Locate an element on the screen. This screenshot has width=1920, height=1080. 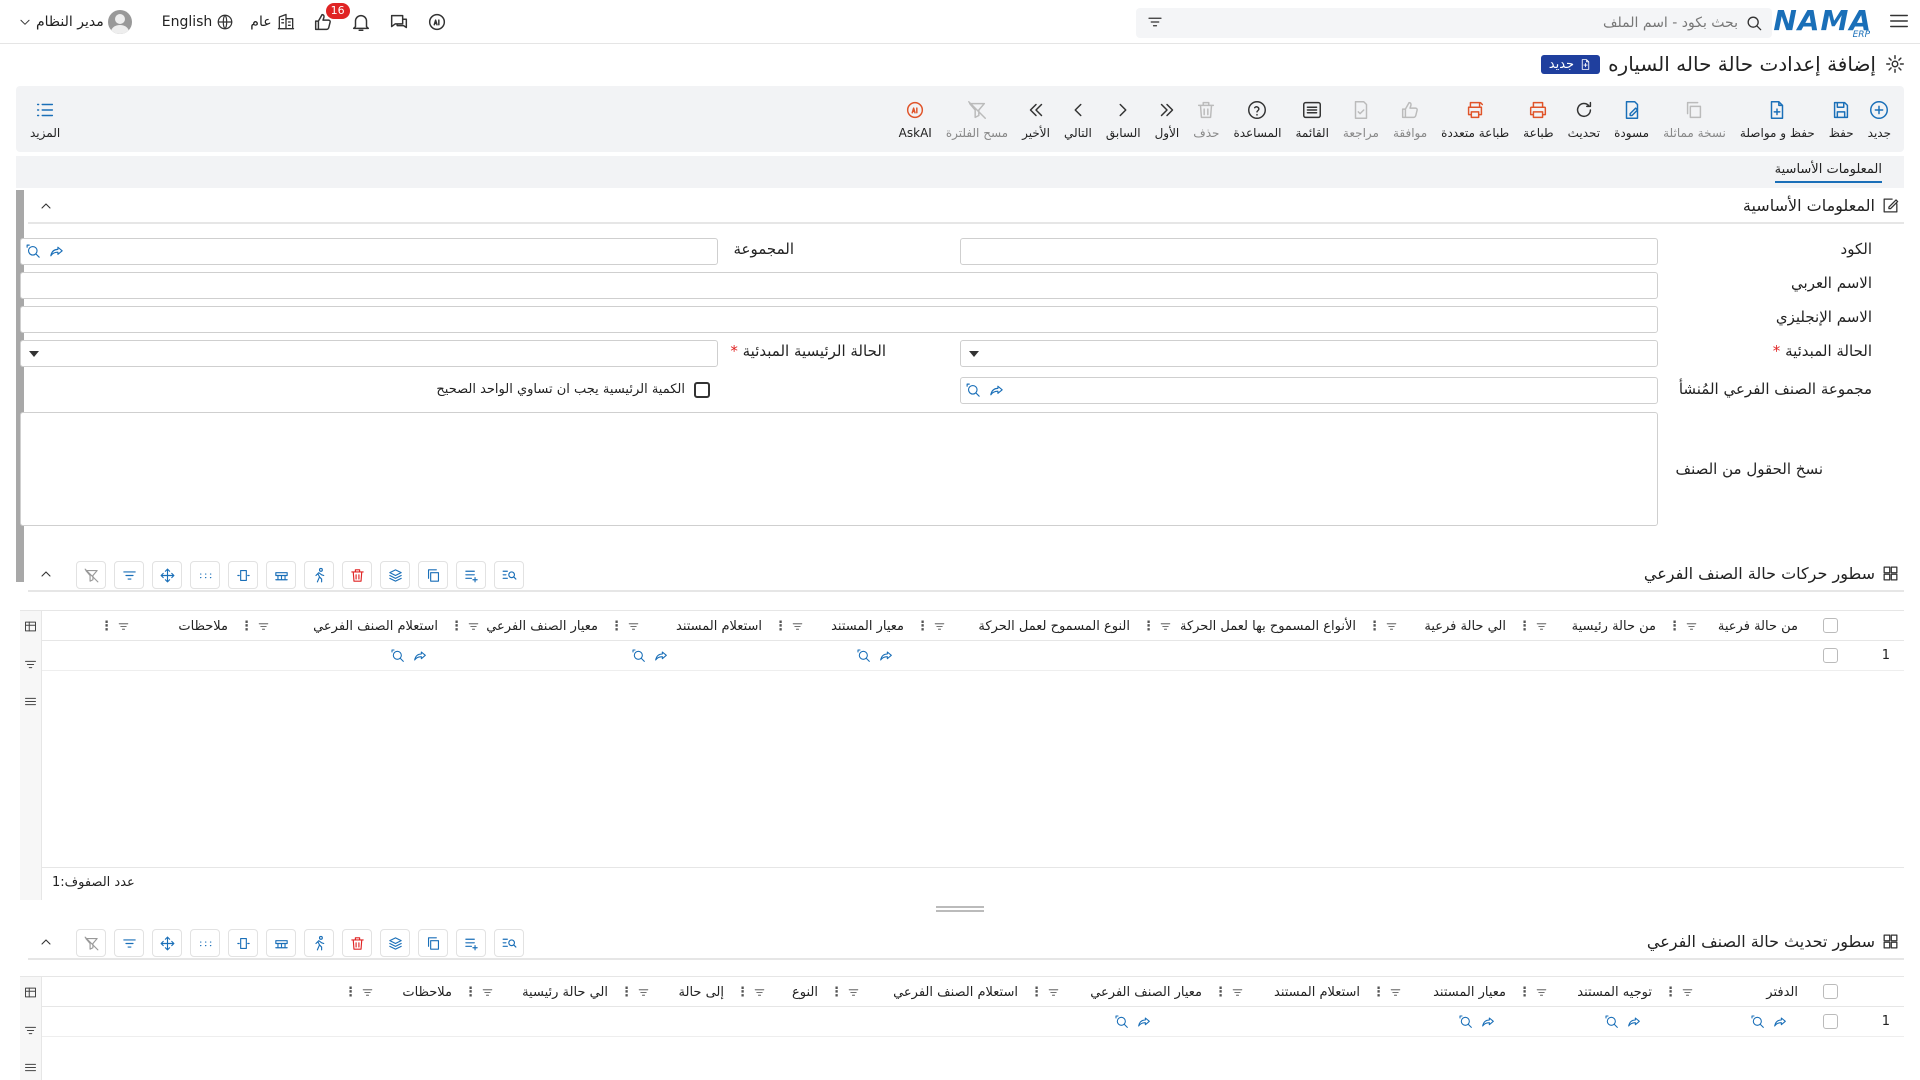
collapse-grid1-icon is located at coordinates (46, 574).